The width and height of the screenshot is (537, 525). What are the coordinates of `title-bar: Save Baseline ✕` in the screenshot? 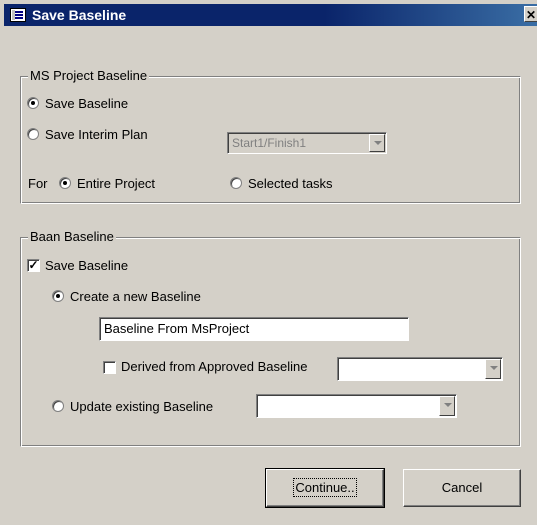 It's located at (270, 15).